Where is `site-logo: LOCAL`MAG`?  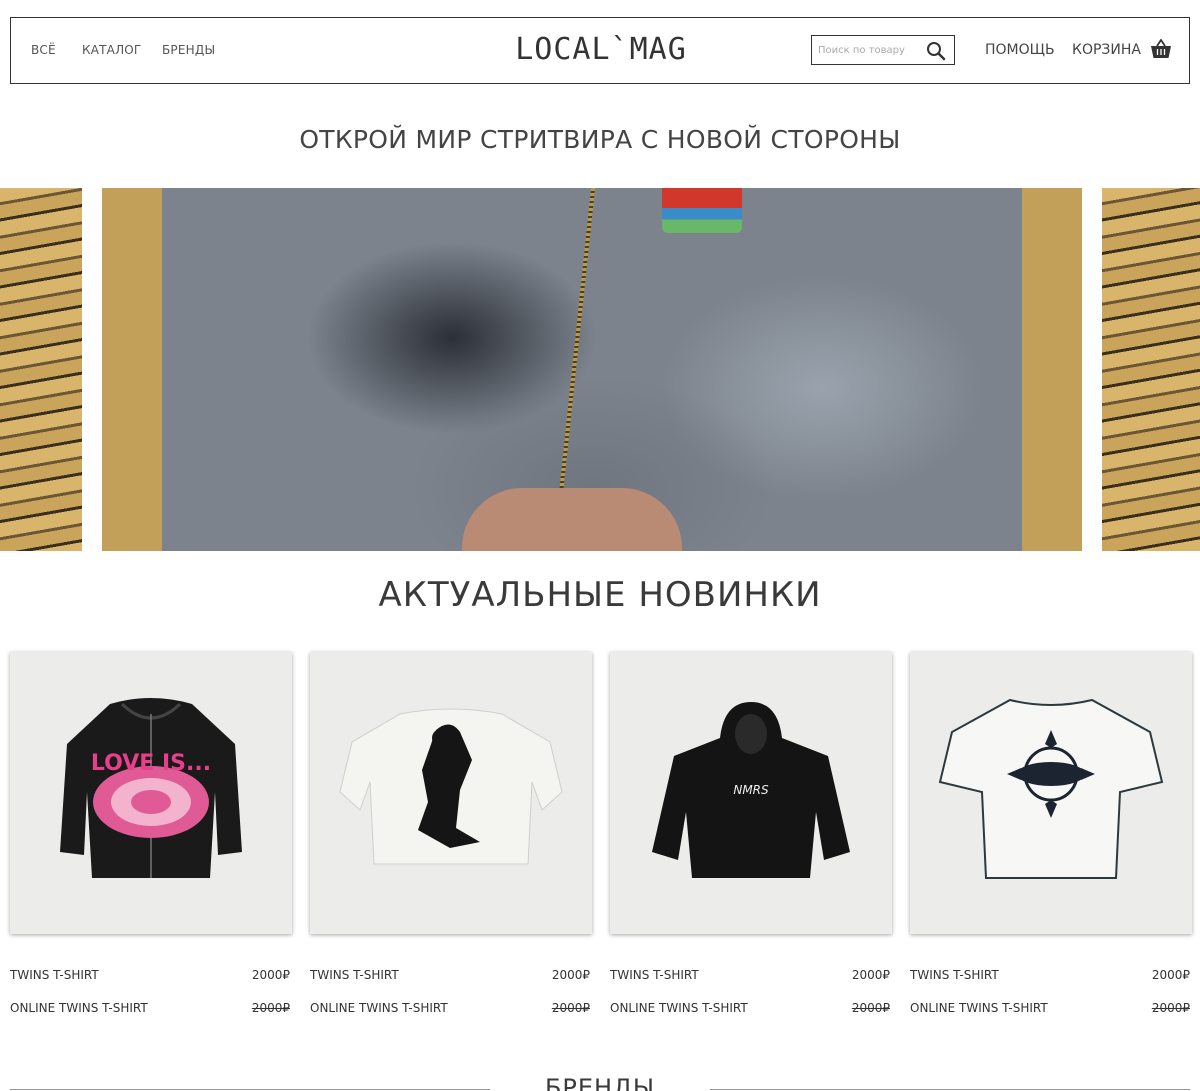 site-logo: LOCAL`MAG is located at coordinates (601, 49).